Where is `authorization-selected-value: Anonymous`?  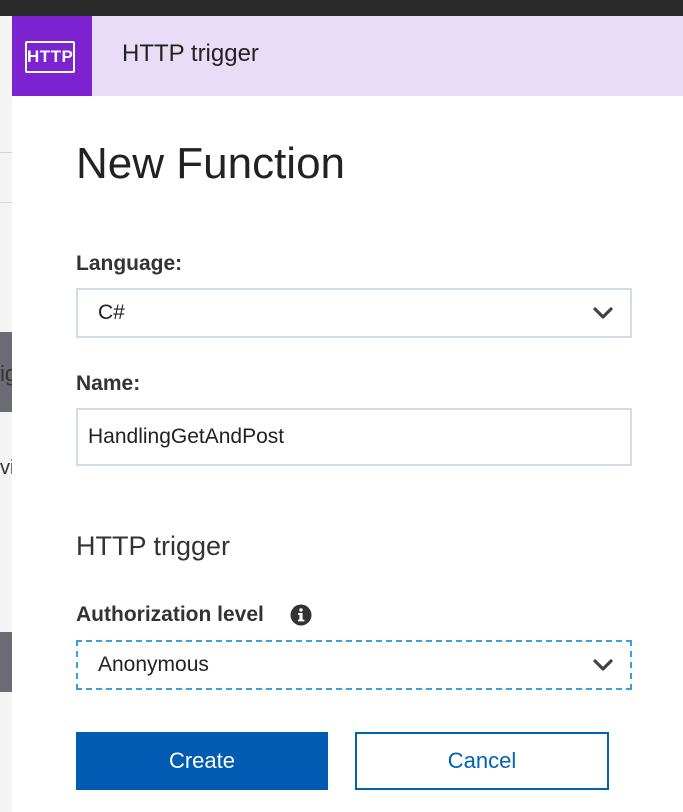 authorization-selected-value: Anonymous is located at coordinates (153, 664).